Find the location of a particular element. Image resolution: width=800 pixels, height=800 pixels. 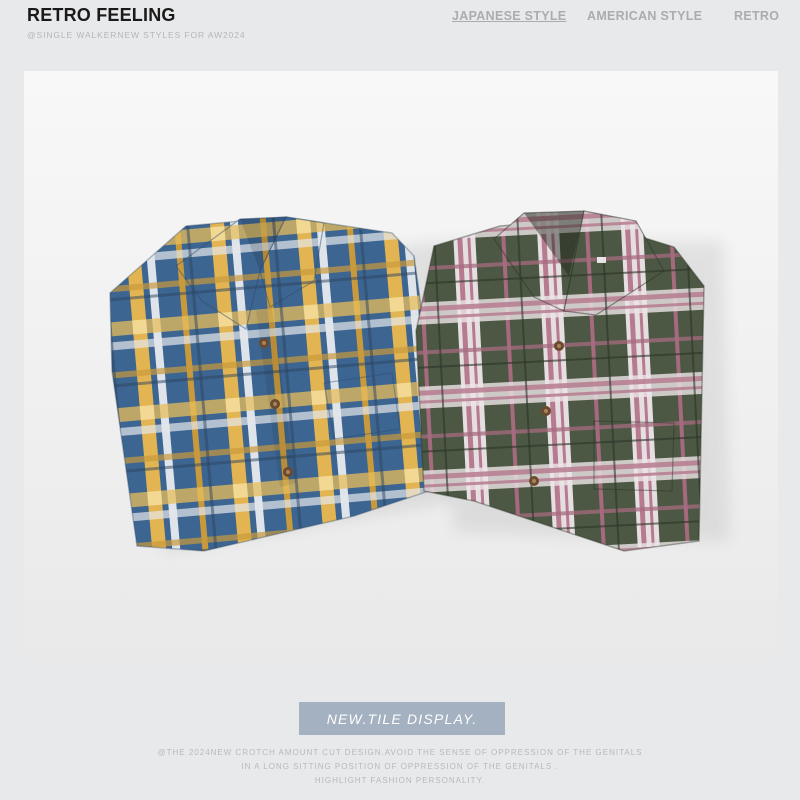

nav-japanese-style: JAPANESE STYLE is located at coordinates (509, 16).